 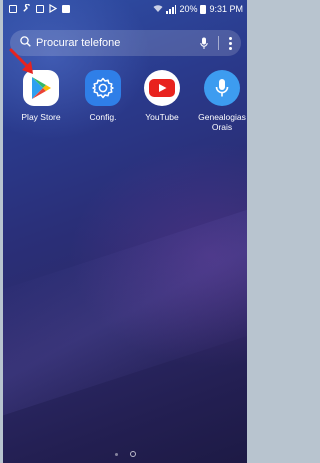 I want to click on app-genealogias-orais: Genealogias Orais, so click(x=220, y=101).